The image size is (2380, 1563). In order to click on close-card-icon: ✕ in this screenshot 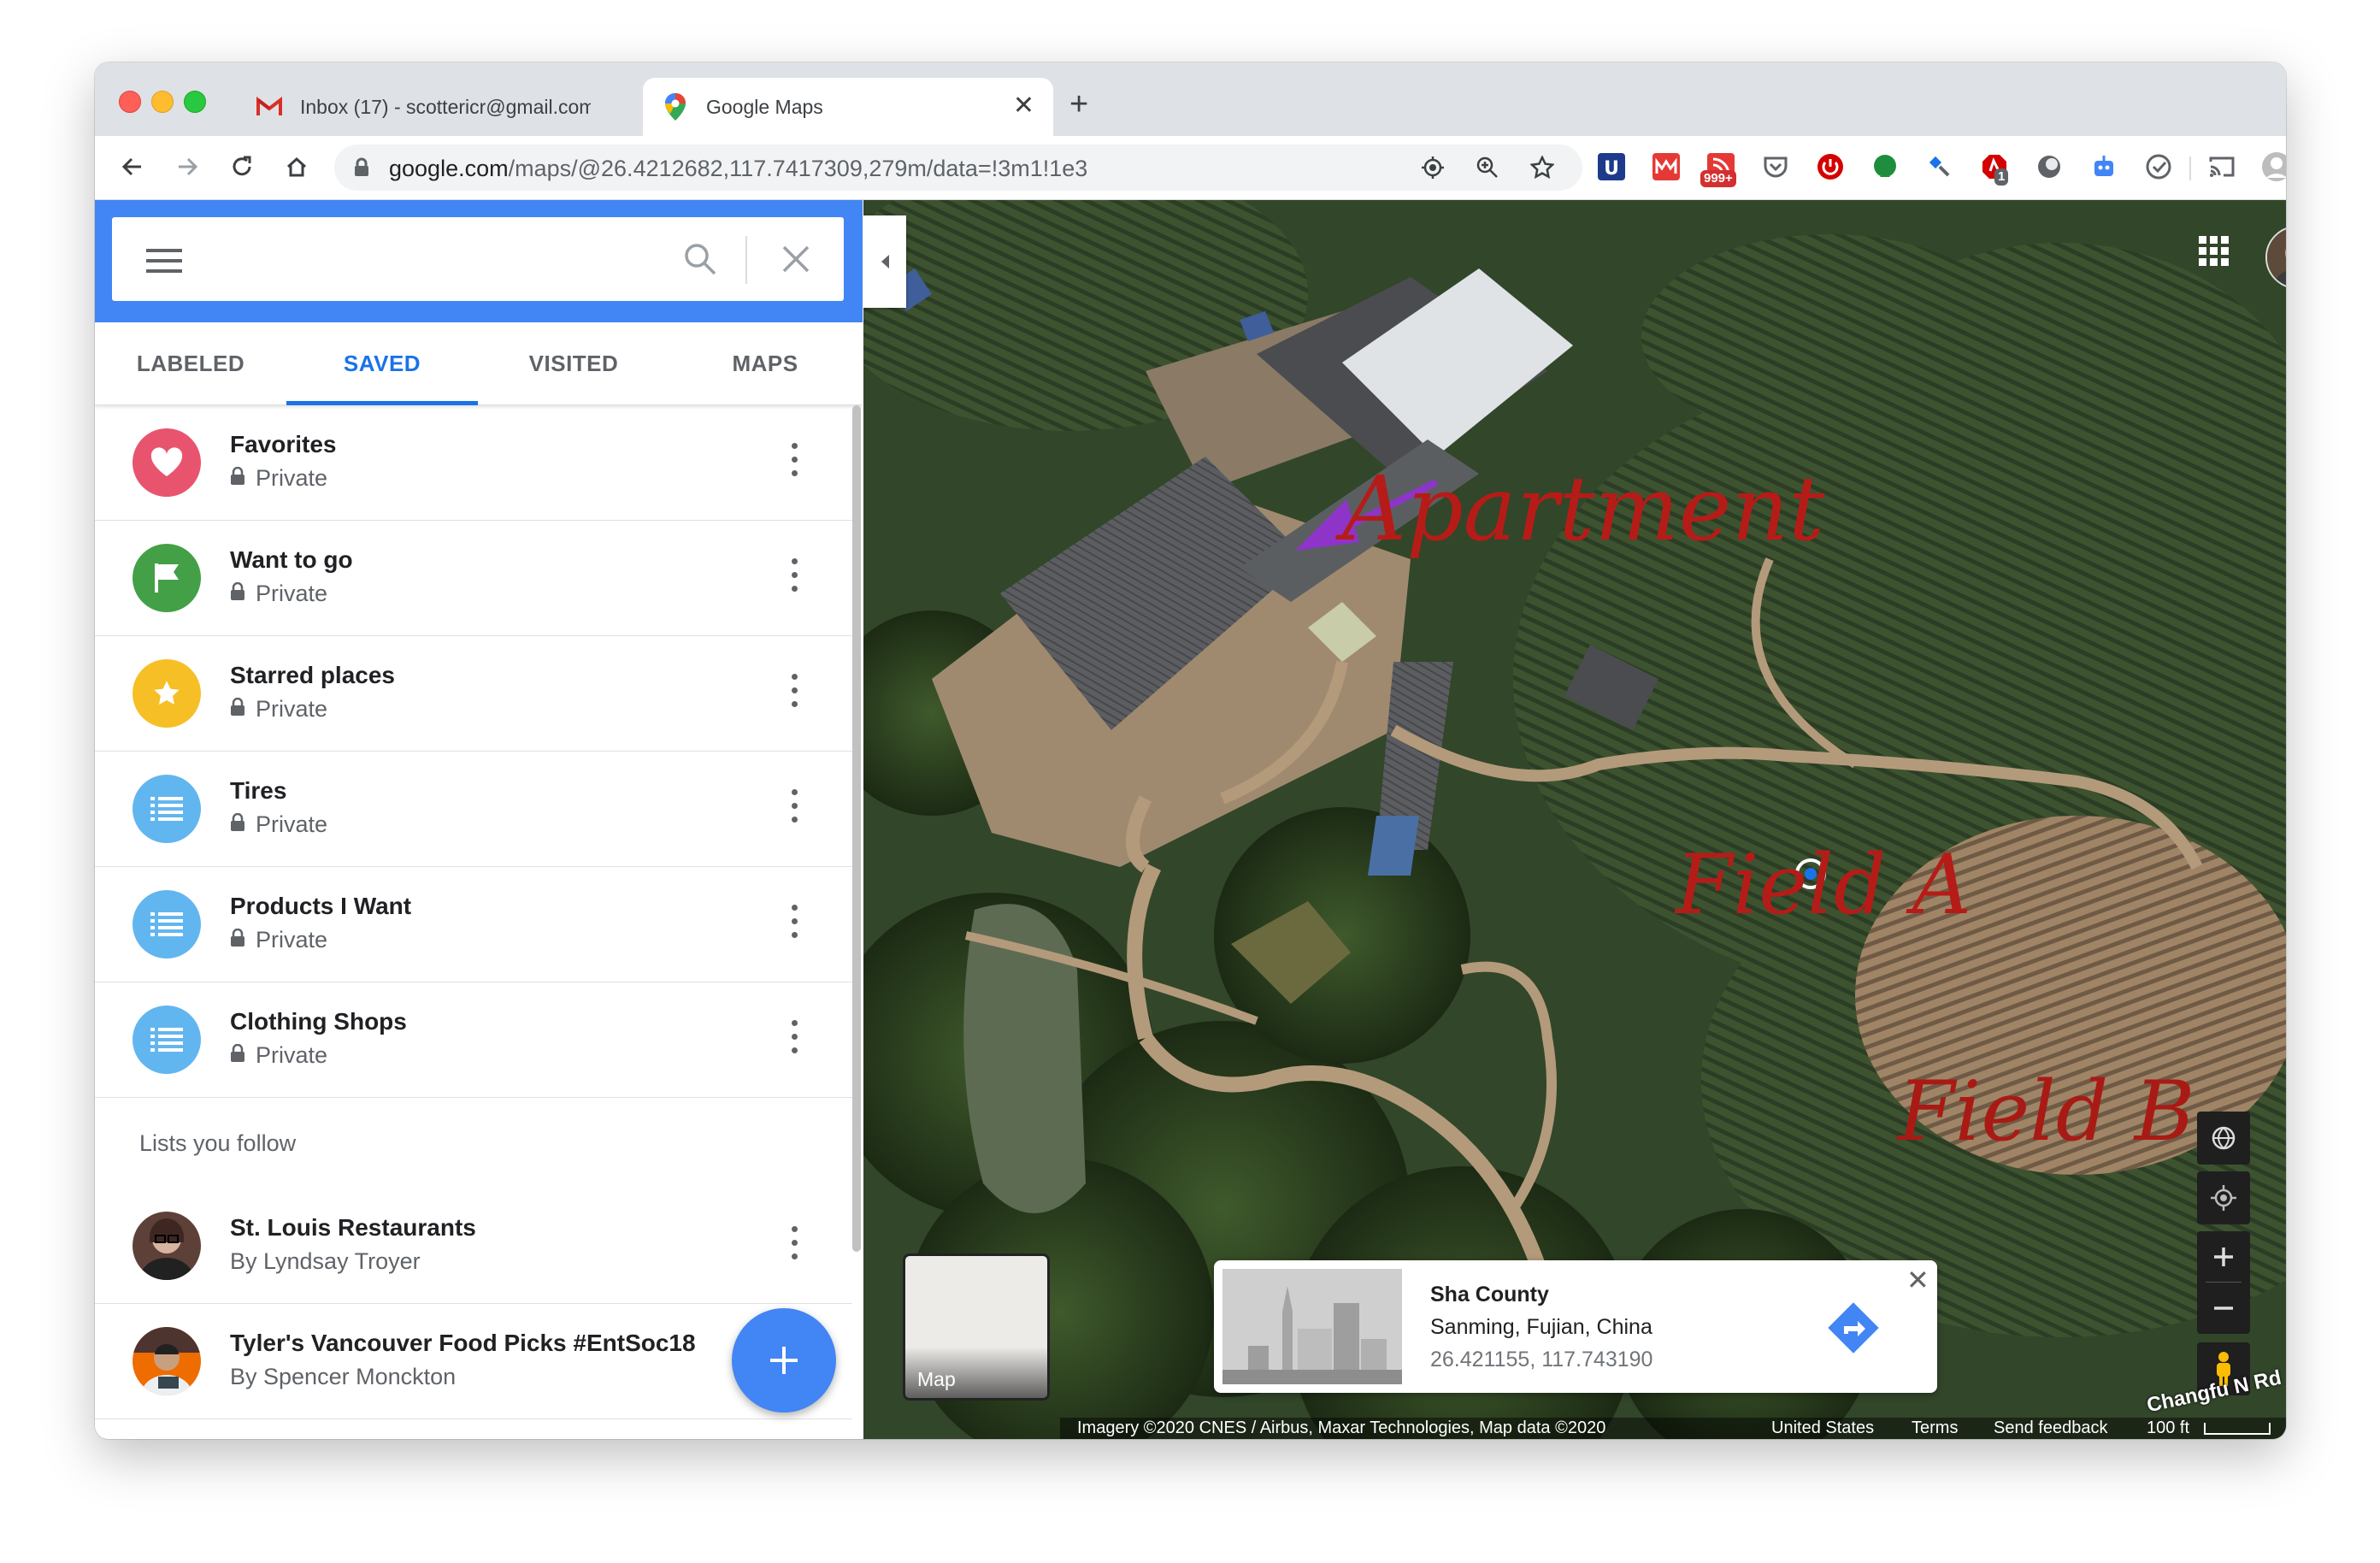, I will do `click(1918, 1280)`.